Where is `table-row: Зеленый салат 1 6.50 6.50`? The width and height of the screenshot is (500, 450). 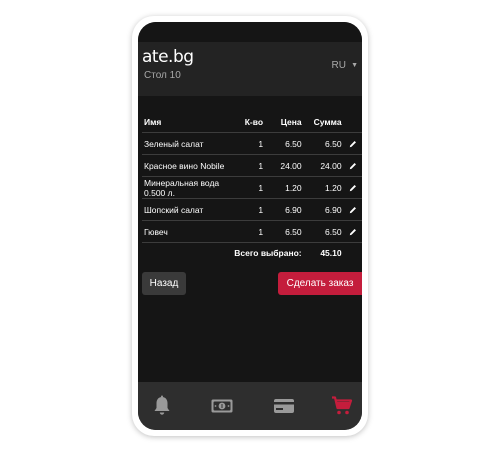 table-row: Зеленый салат 1 6.50 6.50 is located at coordinates (252, 143).